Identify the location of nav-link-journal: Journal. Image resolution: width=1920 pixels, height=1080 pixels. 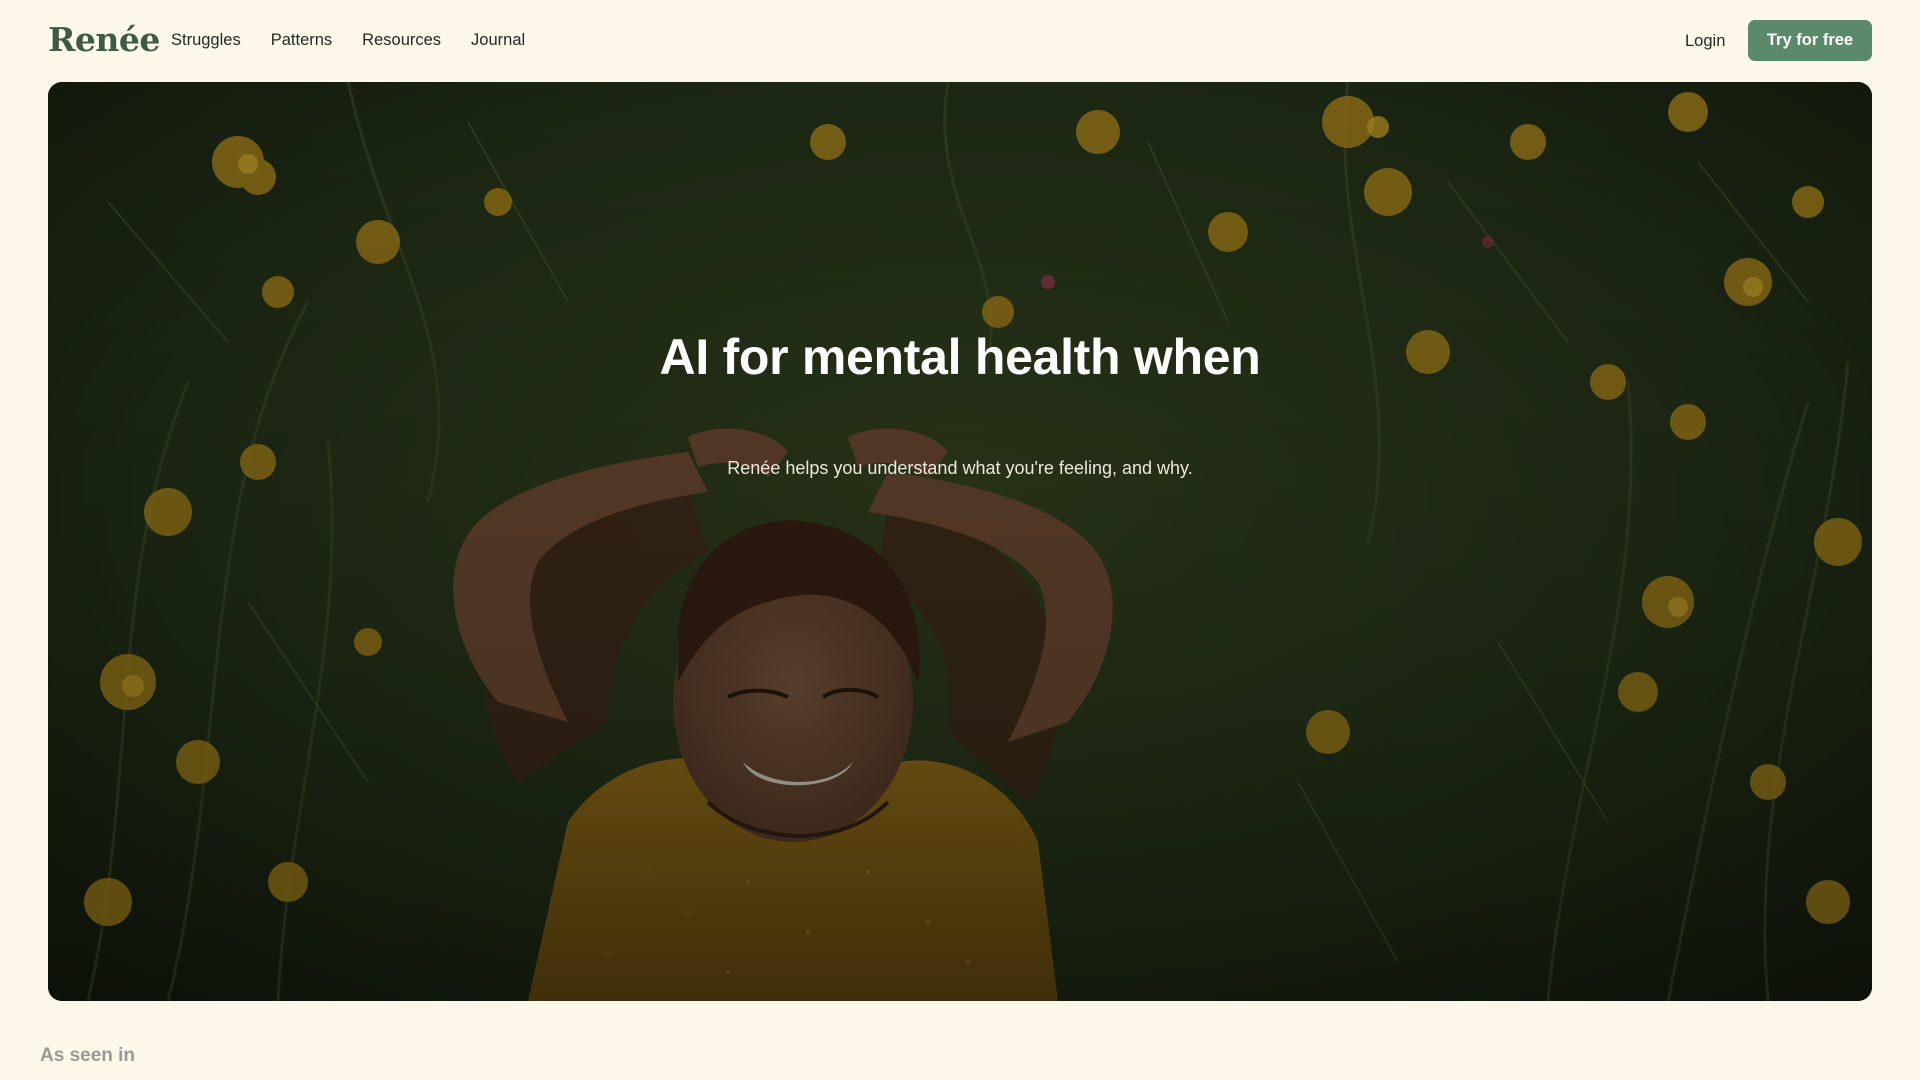
(498, 40).